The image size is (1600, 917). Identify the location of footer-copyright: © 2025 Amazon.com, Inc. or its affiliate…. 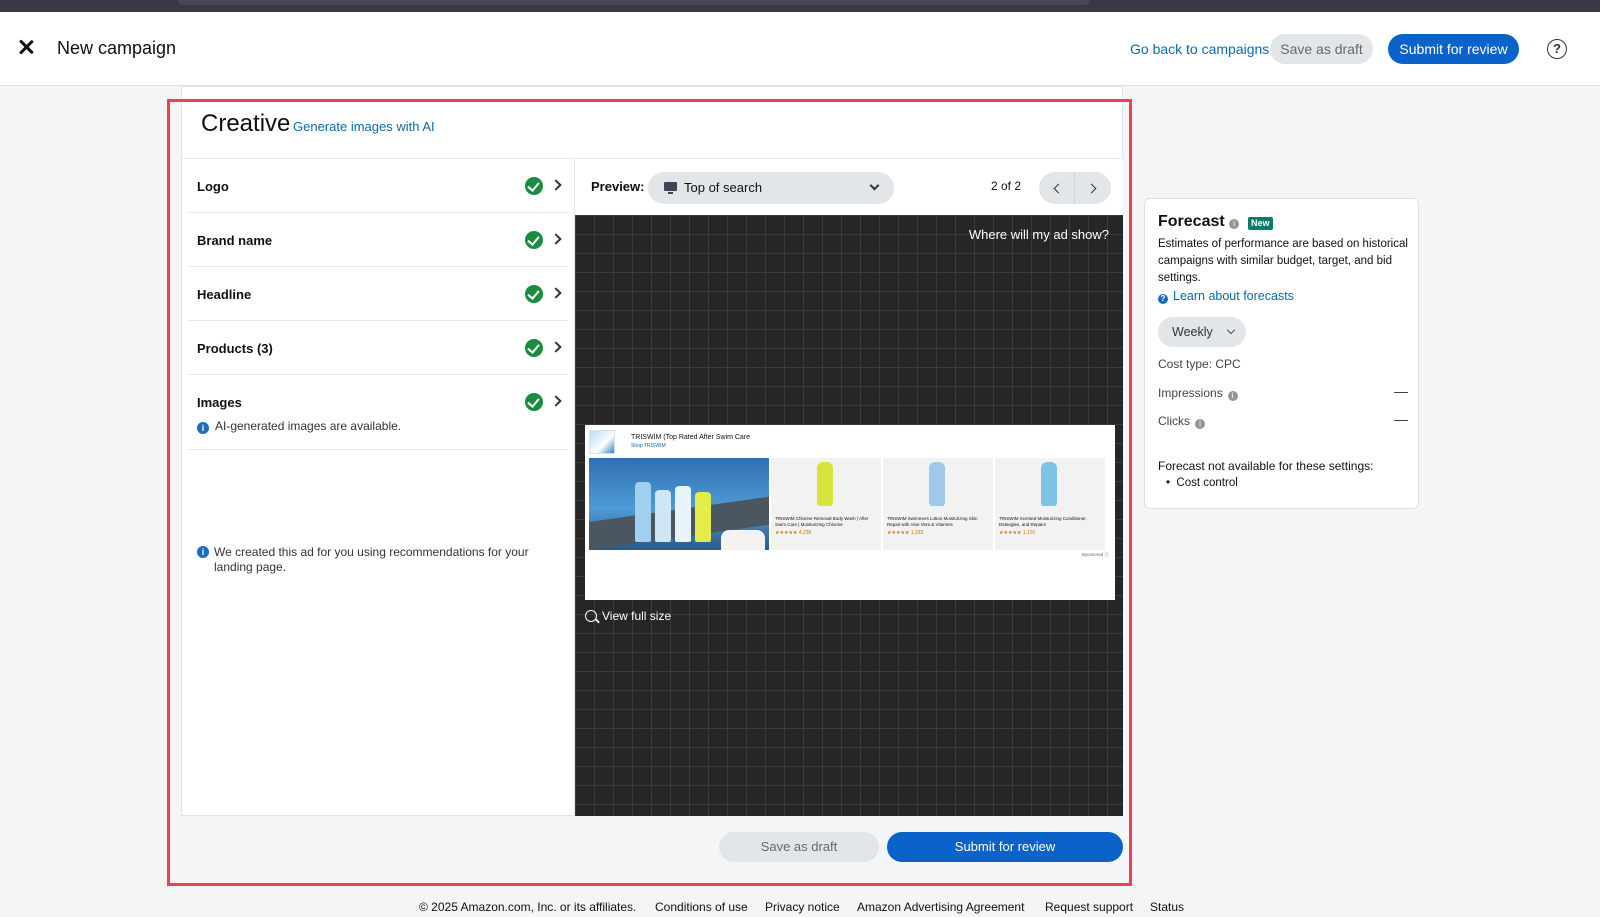
(528, 907).